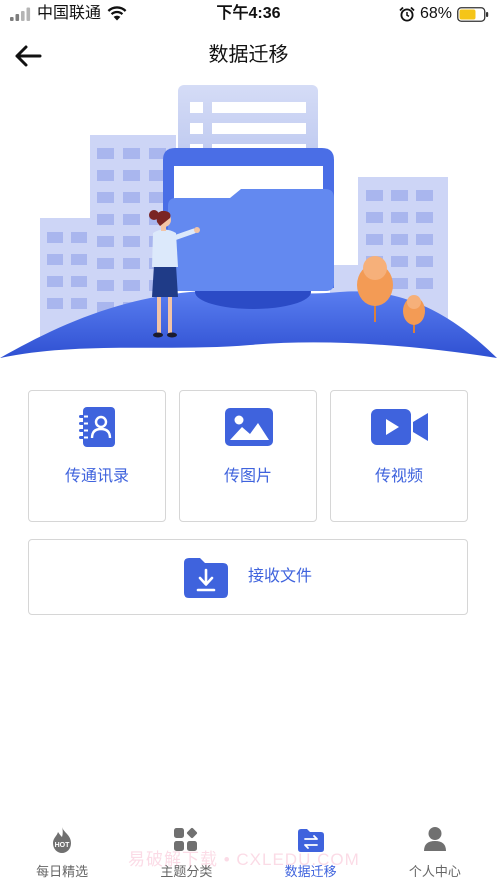  I want to click on send-contacts-label: 传通讯录, so click(96, 476).